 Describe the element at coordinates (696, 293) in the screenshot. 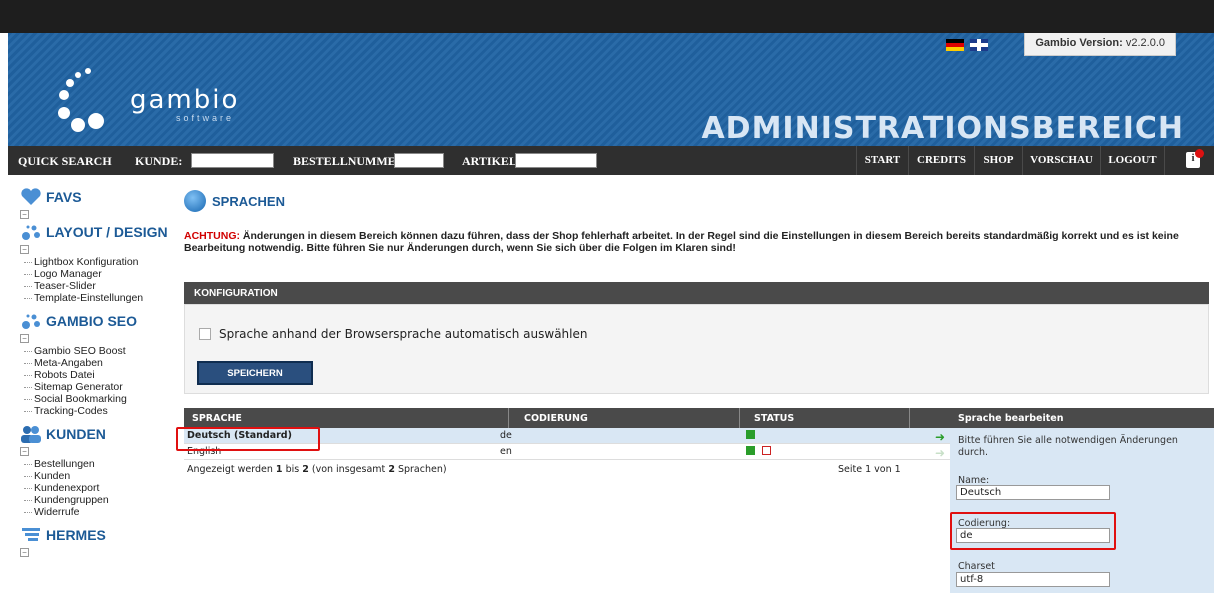

I see `configuration-header: KONFIGURATION` at that location.